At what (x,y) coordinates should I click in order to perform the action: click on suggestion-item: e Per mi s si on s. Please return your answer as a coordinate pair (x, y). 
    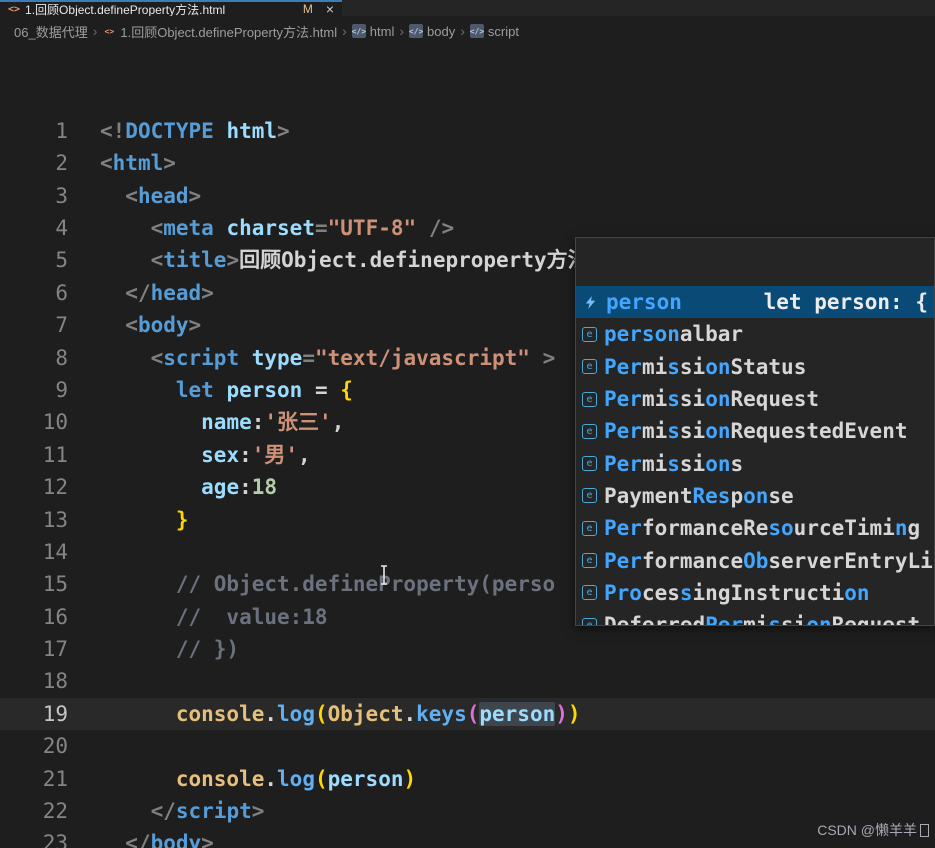
    Looking at the image, I should click on (755, 463).